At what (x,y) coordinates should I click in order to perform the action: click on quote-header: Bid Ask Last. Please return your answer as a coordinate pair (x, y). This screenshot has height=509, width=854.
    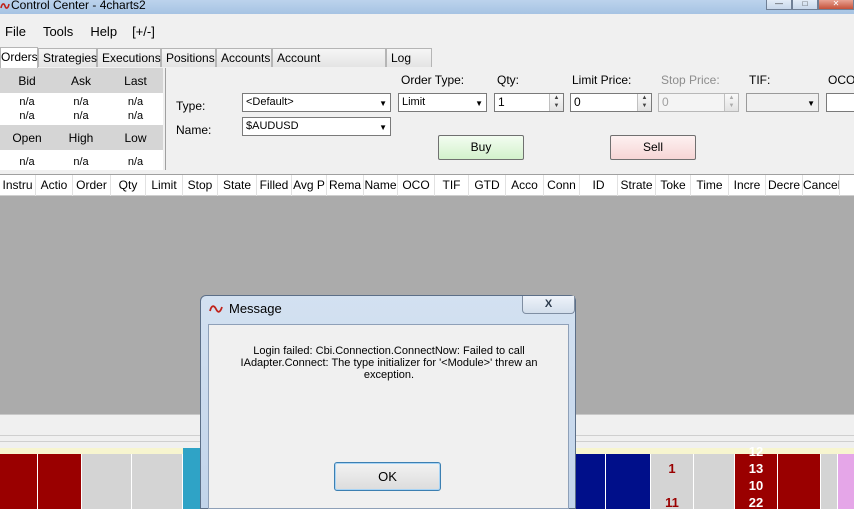
    Looking at the image, I should click on (81, 80).